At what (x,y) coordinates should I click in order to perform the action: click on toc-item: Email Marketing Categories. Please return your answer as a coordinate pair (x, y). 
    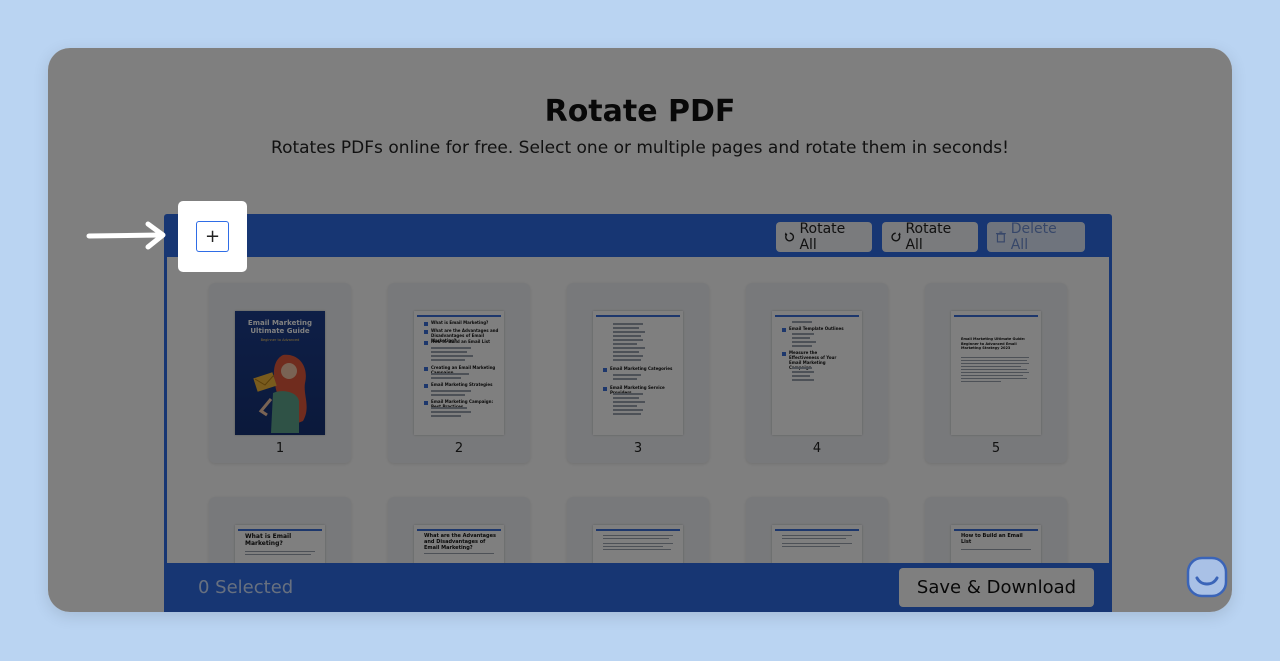
    Looking at the image, I should click on (641, 368).